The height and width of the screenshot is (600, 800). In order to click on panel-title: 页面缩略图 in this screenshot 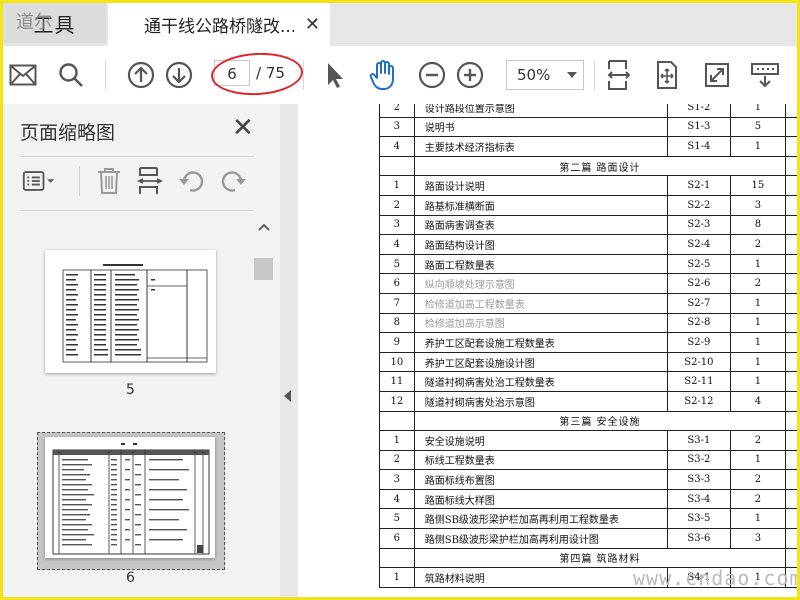, I will do `click(68, 133)`.